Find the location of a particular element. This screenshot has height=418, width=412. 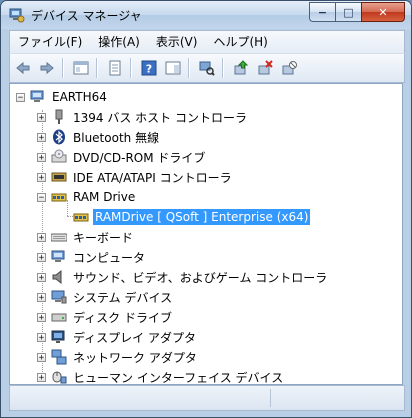

tree-node-sound: + サウンド、ビデオ、およびゲーム コントローラ is located at coordinates (183, 277).